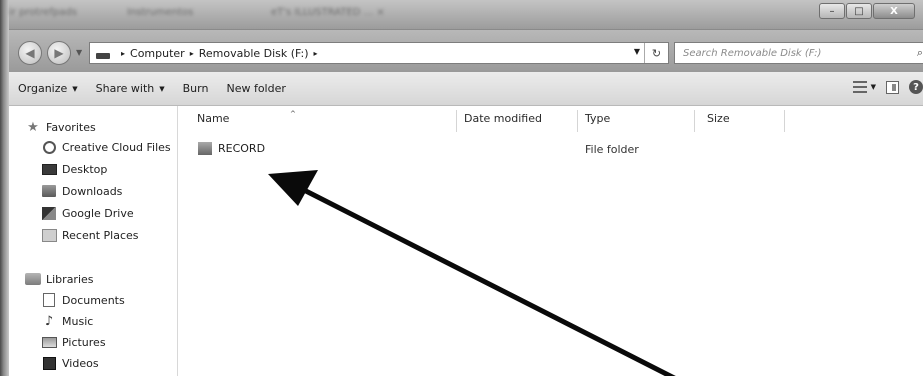 The image size is (923, 376). Describe the element at coordinates (205, 148) in the screenshot. I see `folder-icon` at that location.